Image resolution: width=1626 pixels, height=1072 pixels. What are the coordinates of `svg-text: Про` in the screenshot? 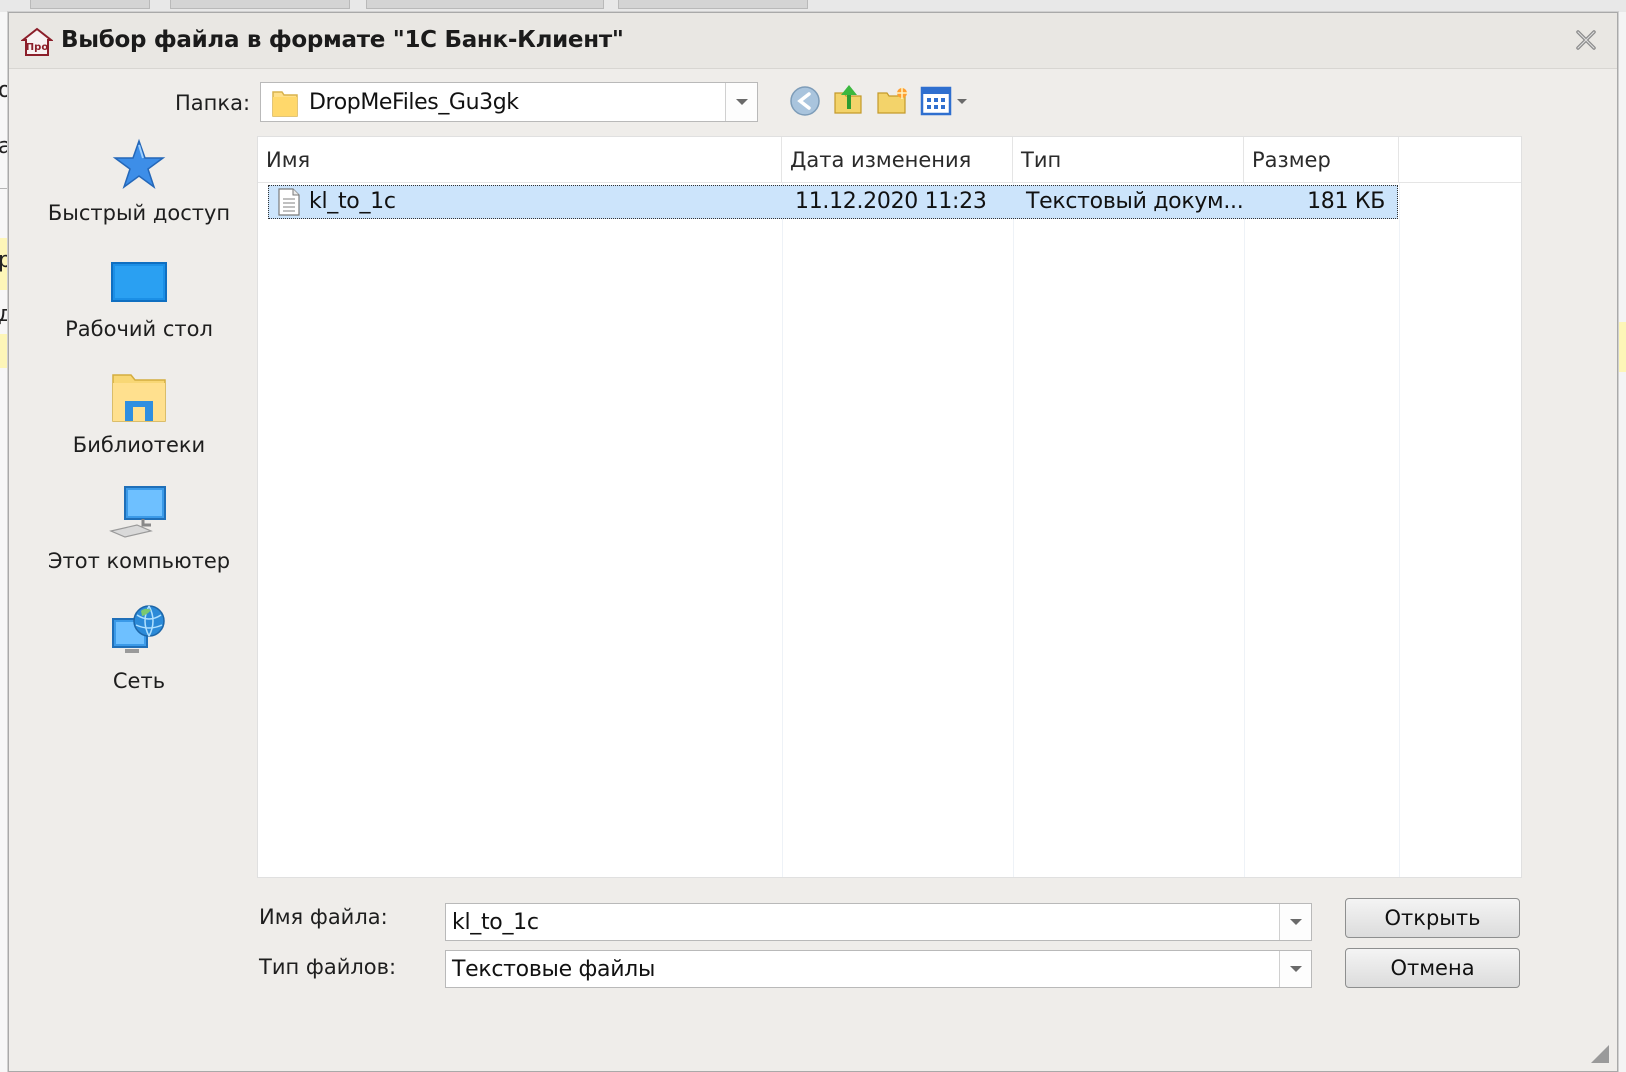 It's located at (37, 47).